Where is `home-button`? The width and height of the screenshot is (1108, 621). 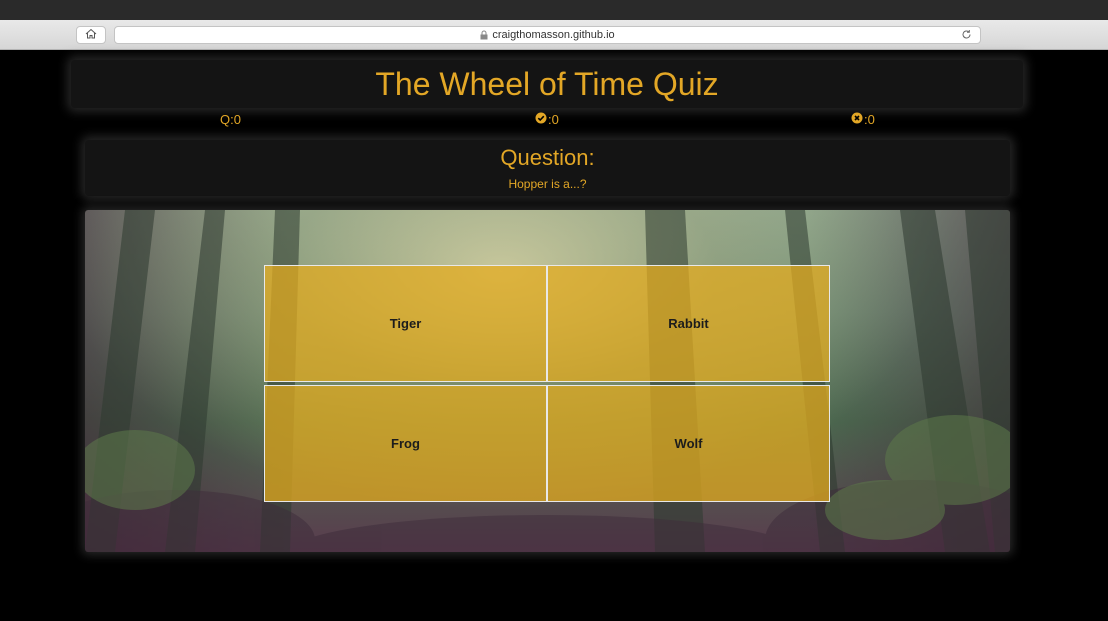 home-button is located at coordinates (91, 35).